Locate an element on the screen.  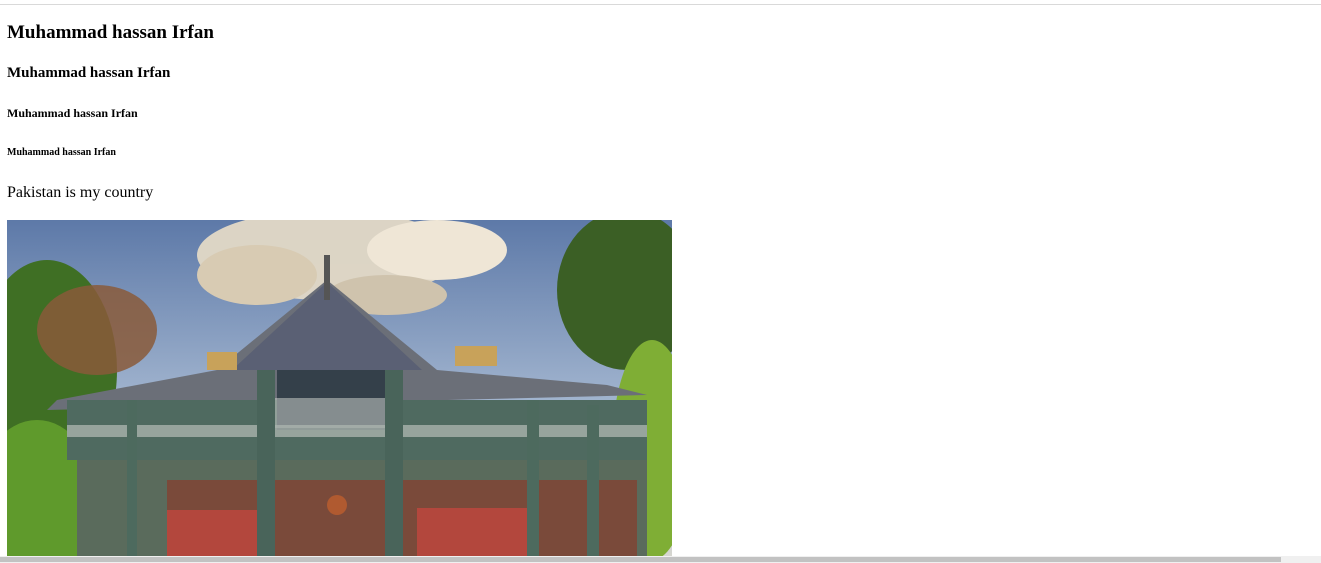
top-divider is located at coordinates (660, 4).